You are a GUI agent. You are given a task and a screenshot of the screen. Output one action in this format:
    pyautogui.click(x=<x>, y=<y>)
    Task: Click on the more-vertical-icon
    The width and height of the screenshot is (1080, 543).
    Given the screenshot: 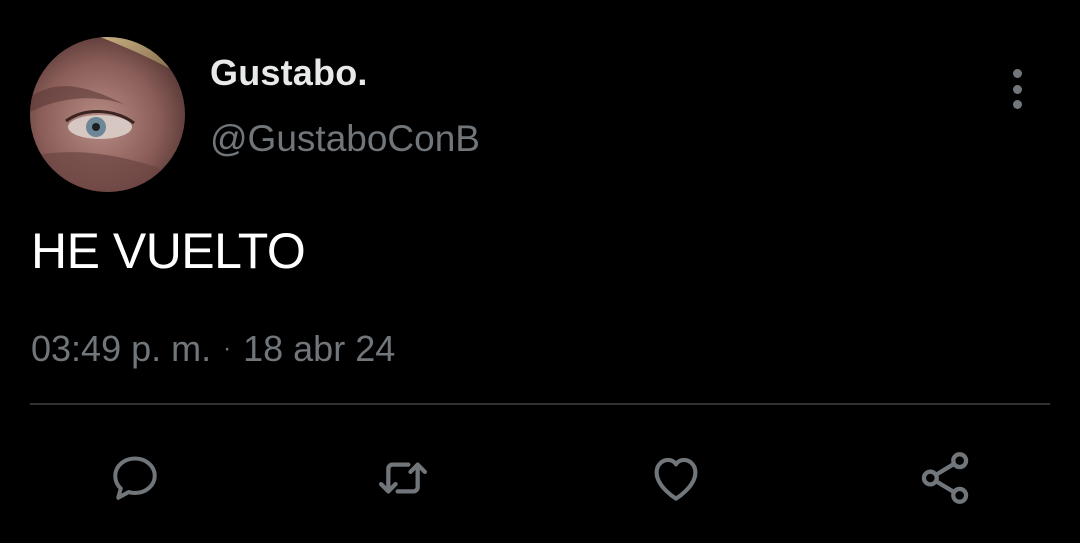 What is the action you would take?
    pyautogui.click(x=1017, y=89)
    